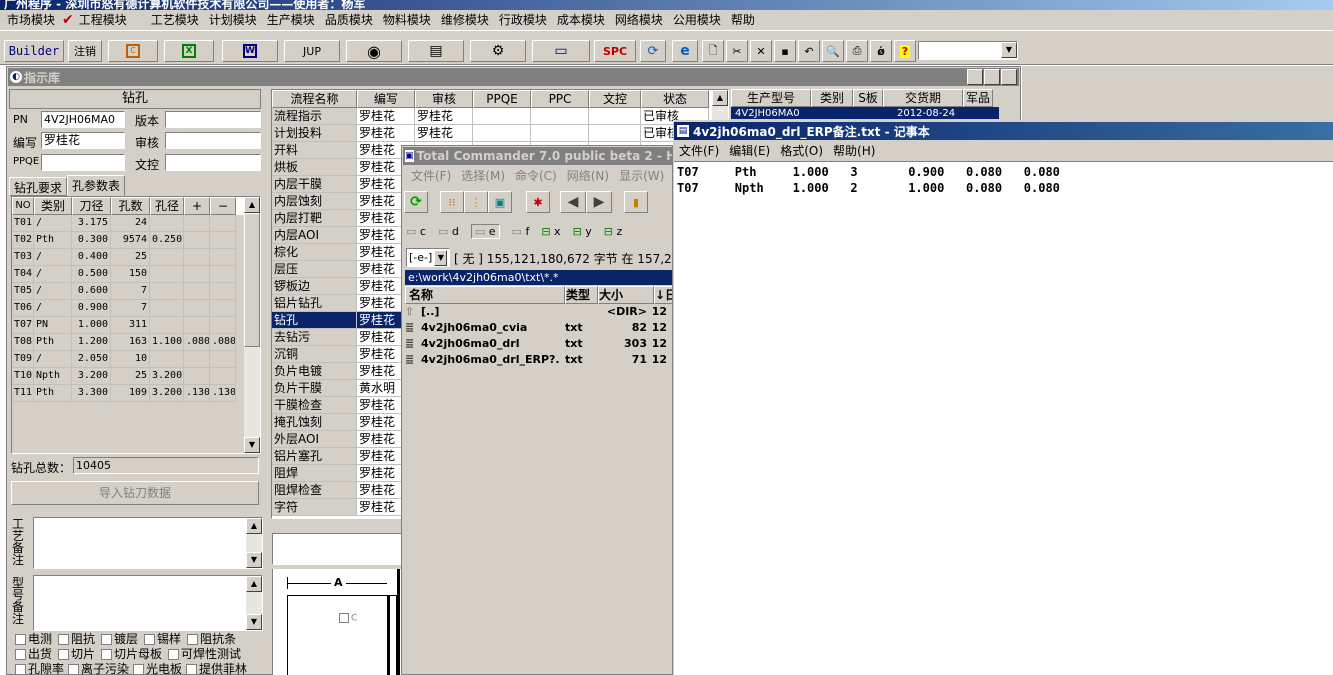 This screenshot has width=1333, height=675. What do you see at coordinates (538, 202) in the screenshot?
I see `tc-select-button: ✱` at bounding box center [538, 202].